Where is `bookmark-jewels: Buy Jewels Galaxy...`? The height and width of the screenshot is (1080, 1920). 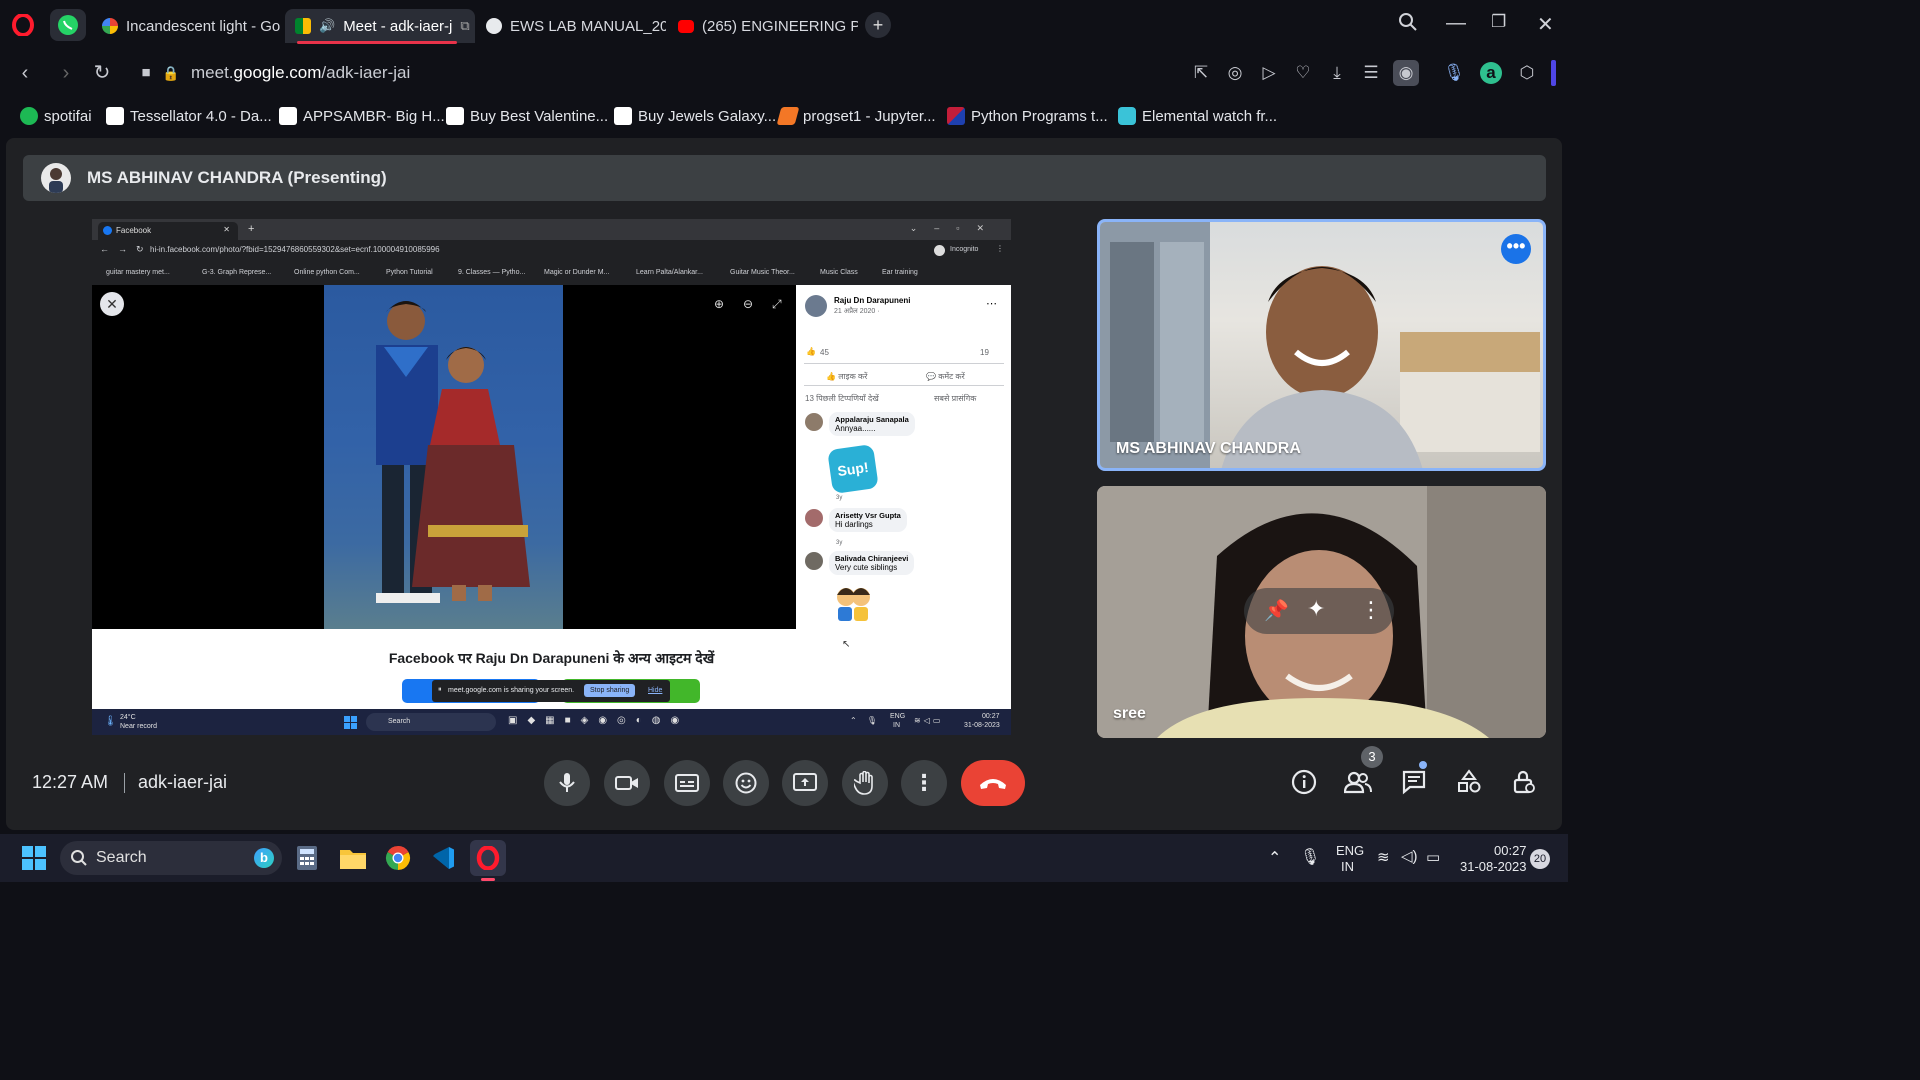
bookmark-jewels: Buy Jewels Galaxy... is located at coordinates (695, 116).